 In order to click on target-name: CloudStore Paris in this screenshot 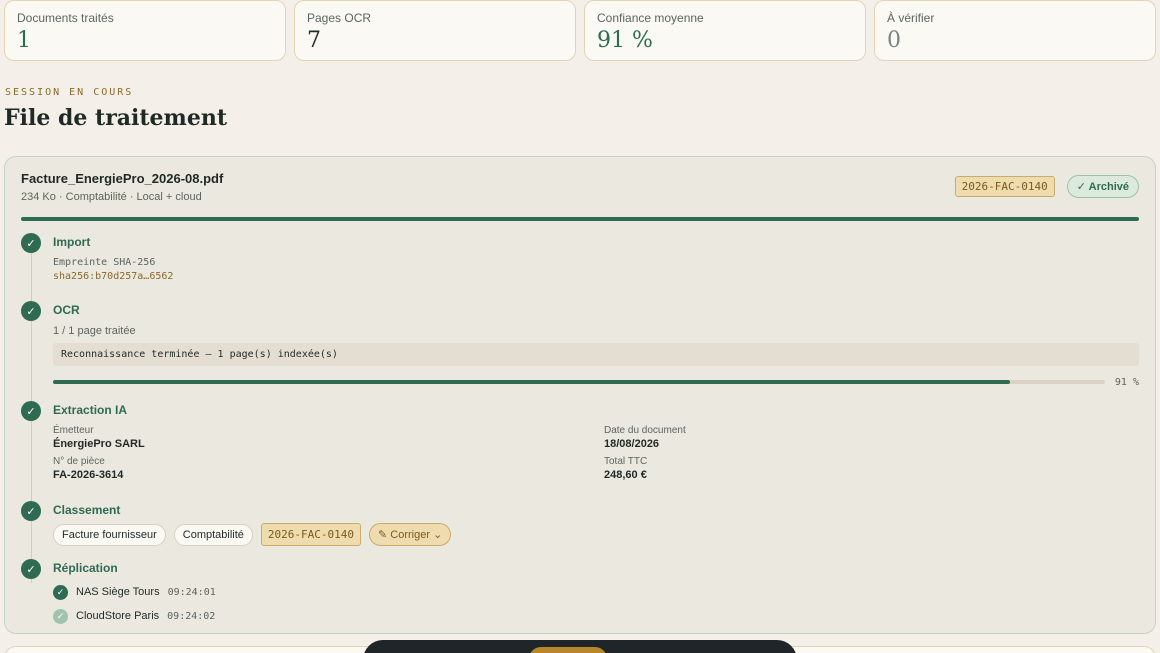, I will do `click(118, 616)`.